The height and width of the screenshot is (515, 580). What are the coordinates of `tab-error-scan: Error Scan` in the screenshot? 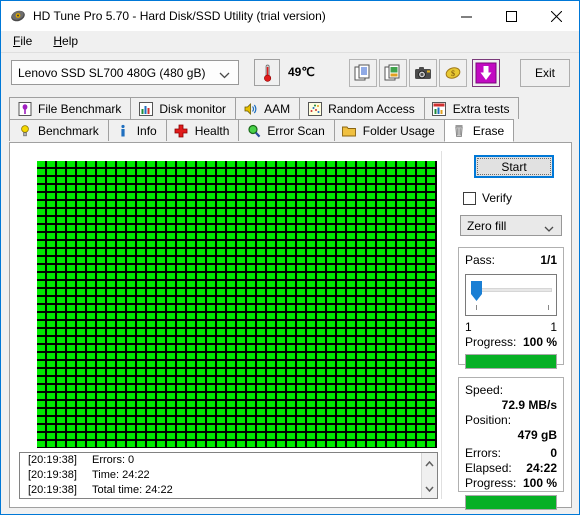 It's located at (286, 130).